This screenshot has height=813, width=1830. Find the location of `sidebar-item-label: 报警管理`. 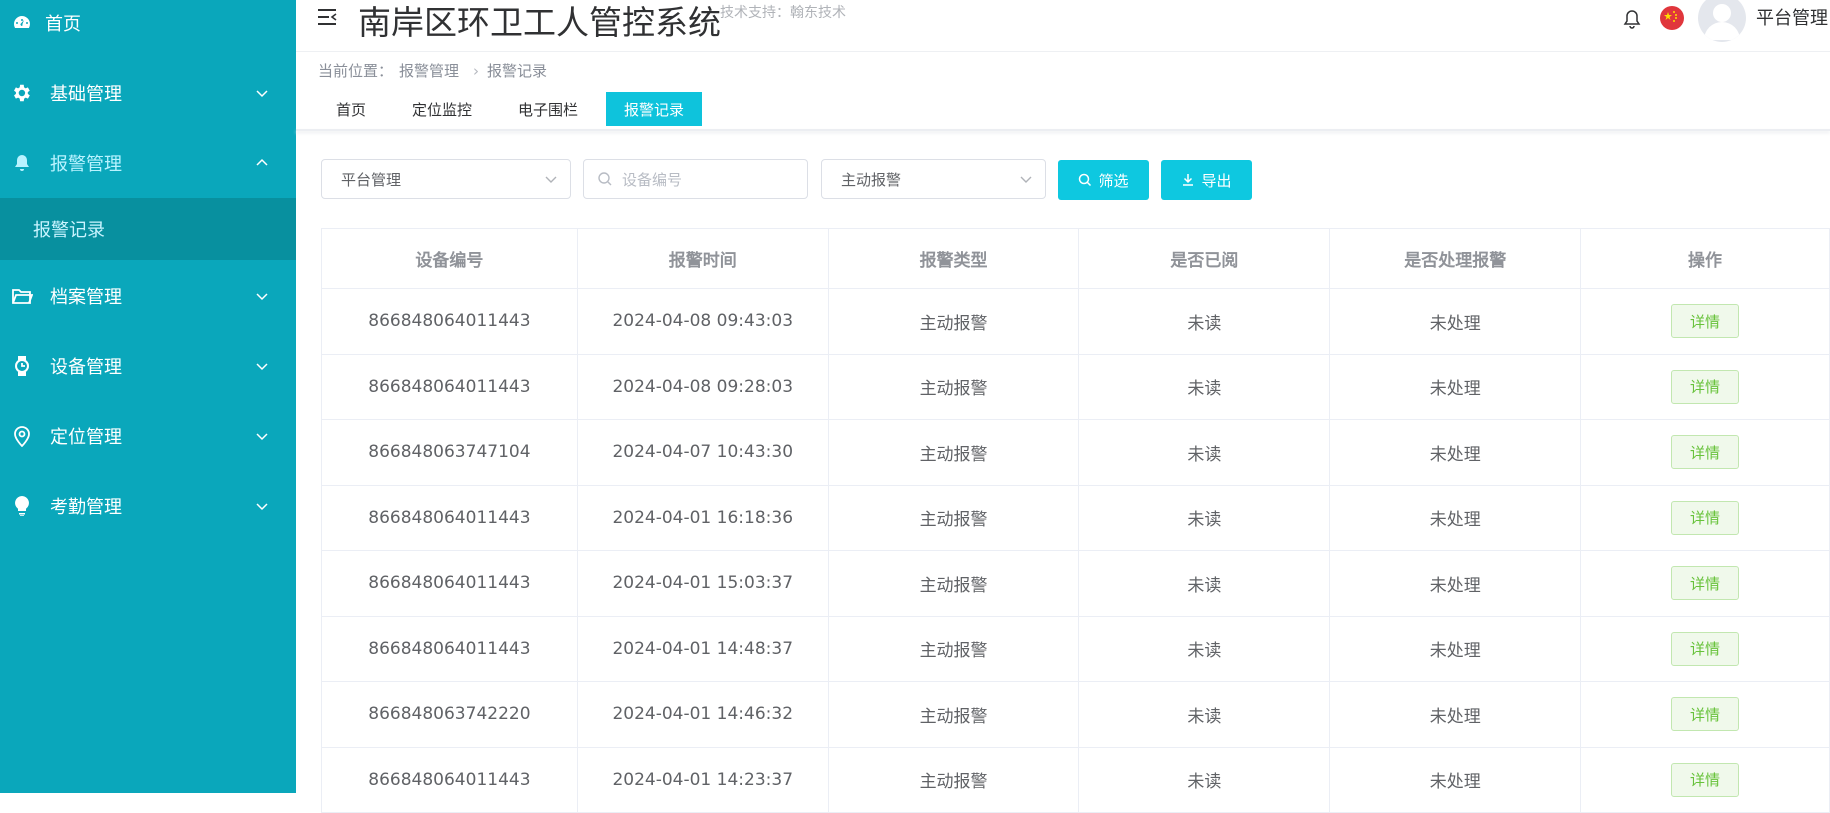

sidebar-item-label: 报警管理 is located at coordinates (86, 163).